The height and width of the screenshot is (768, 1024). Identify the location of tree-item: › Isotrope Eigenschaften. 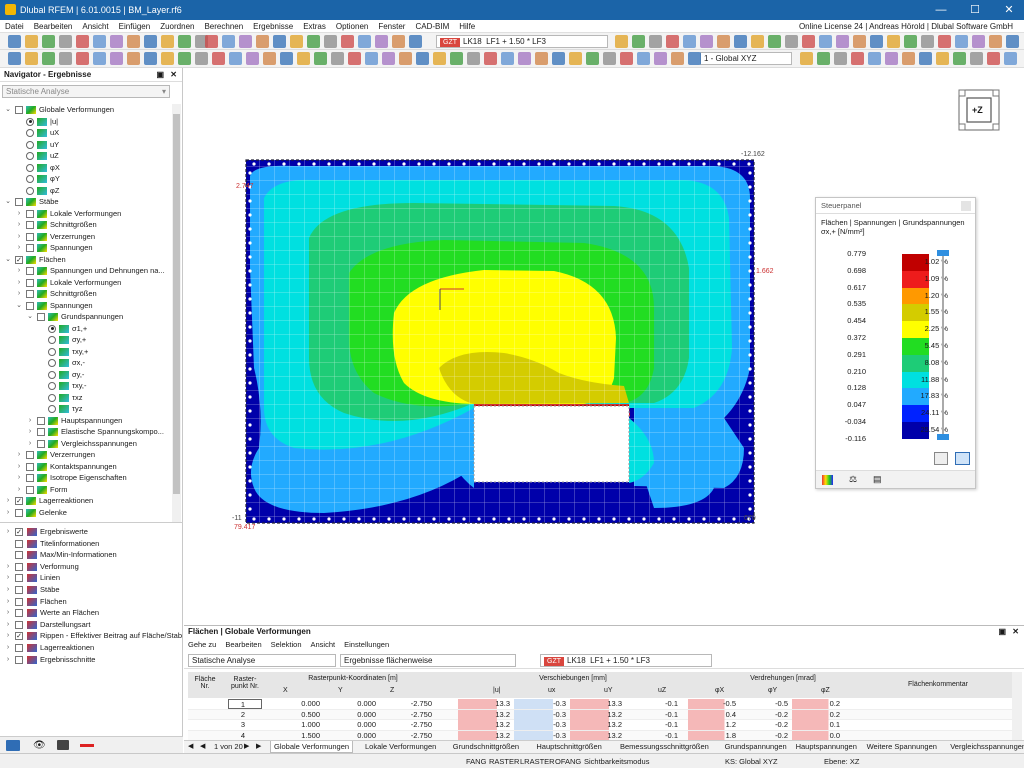
(86, 478).